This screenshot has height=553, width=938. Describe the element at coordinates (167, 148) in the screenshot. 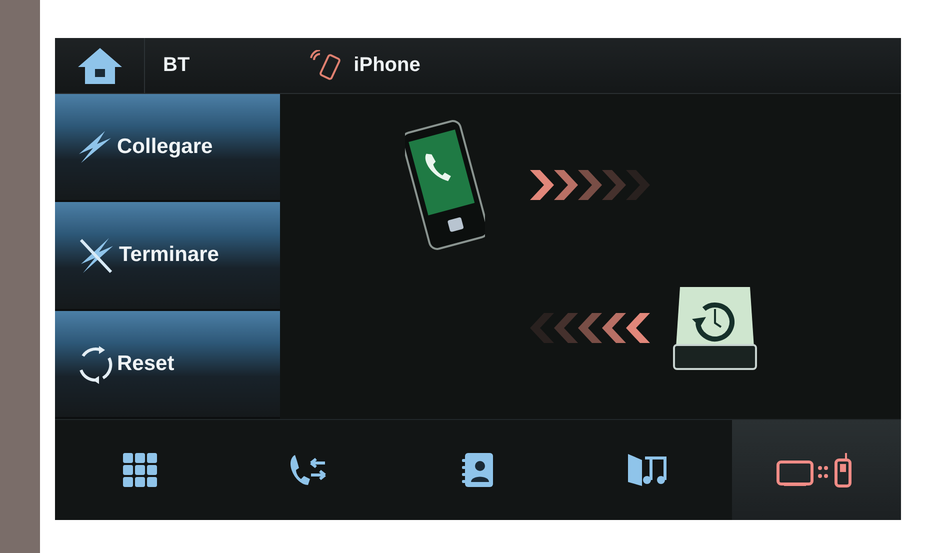

I see `side-menu-button: Collegare` at that location.